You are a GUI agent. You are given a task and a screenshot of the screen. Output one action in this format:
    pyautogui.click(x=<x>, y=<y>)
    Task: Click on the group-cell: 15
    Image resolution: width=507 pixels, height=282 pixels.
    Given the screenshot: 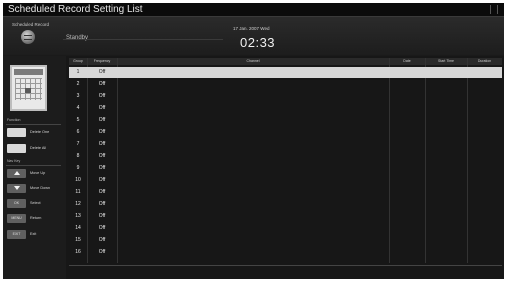 What is the action you would take?
    pyautogui.click(x=78, y=240)
    